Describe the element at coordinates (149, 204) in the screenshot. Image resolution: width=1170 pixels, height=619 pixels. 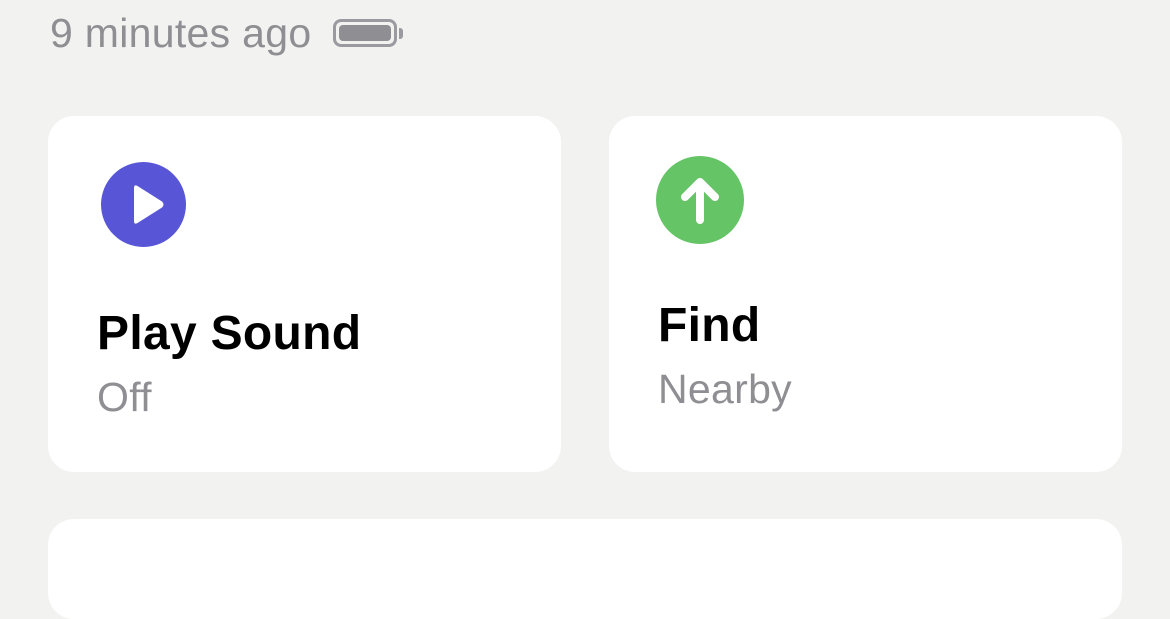
I see `play-icon-glyph` at that location.